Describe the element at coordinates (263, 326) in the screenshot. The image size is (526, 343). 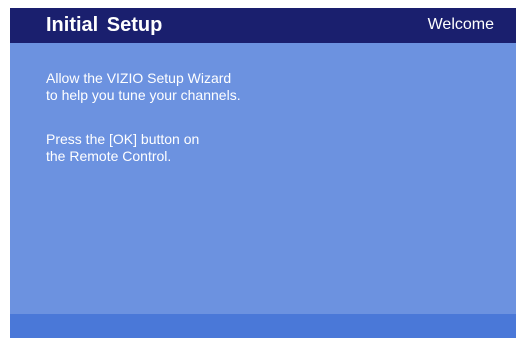
I see `footer-bar` at that location.